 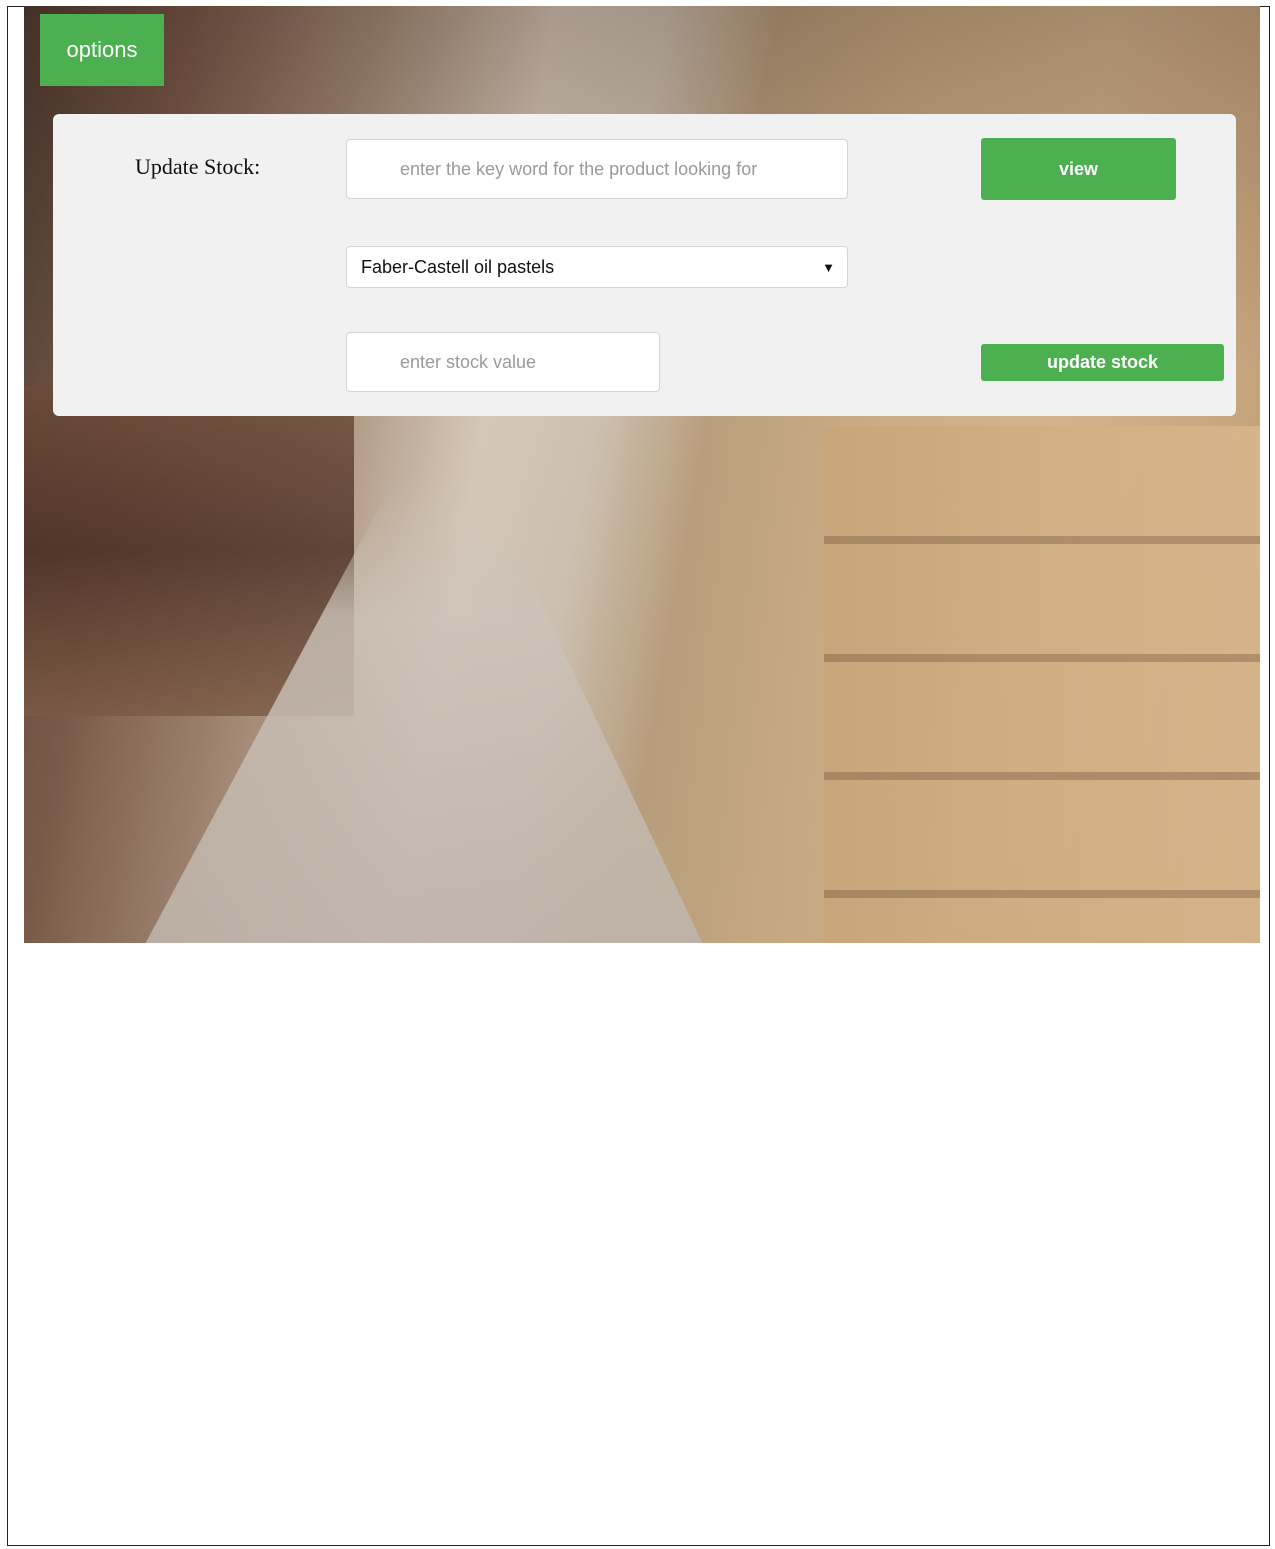 What do you see at coordinates (828, 267) in the screenshot?
I see `chevron-down-icon: ▼` at bounding box center [828, 267].